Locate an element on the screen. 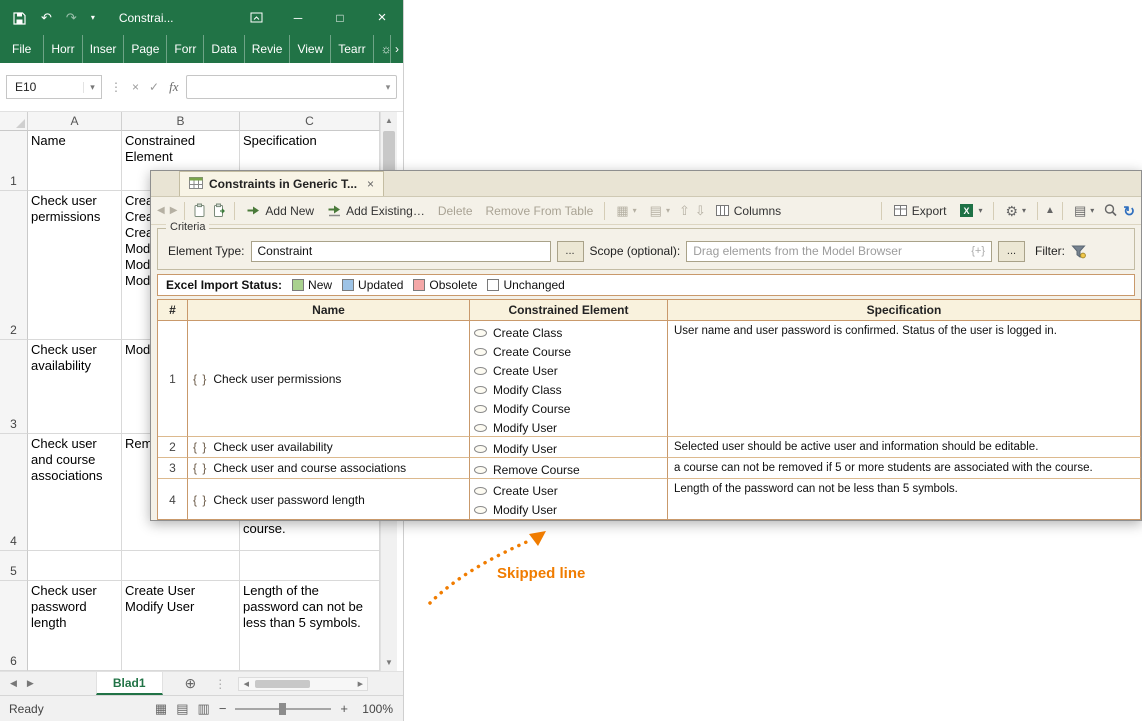 The image size is (1142, 721). constrained-elements-cell: Remove Course is located at coordinates (569, 468).